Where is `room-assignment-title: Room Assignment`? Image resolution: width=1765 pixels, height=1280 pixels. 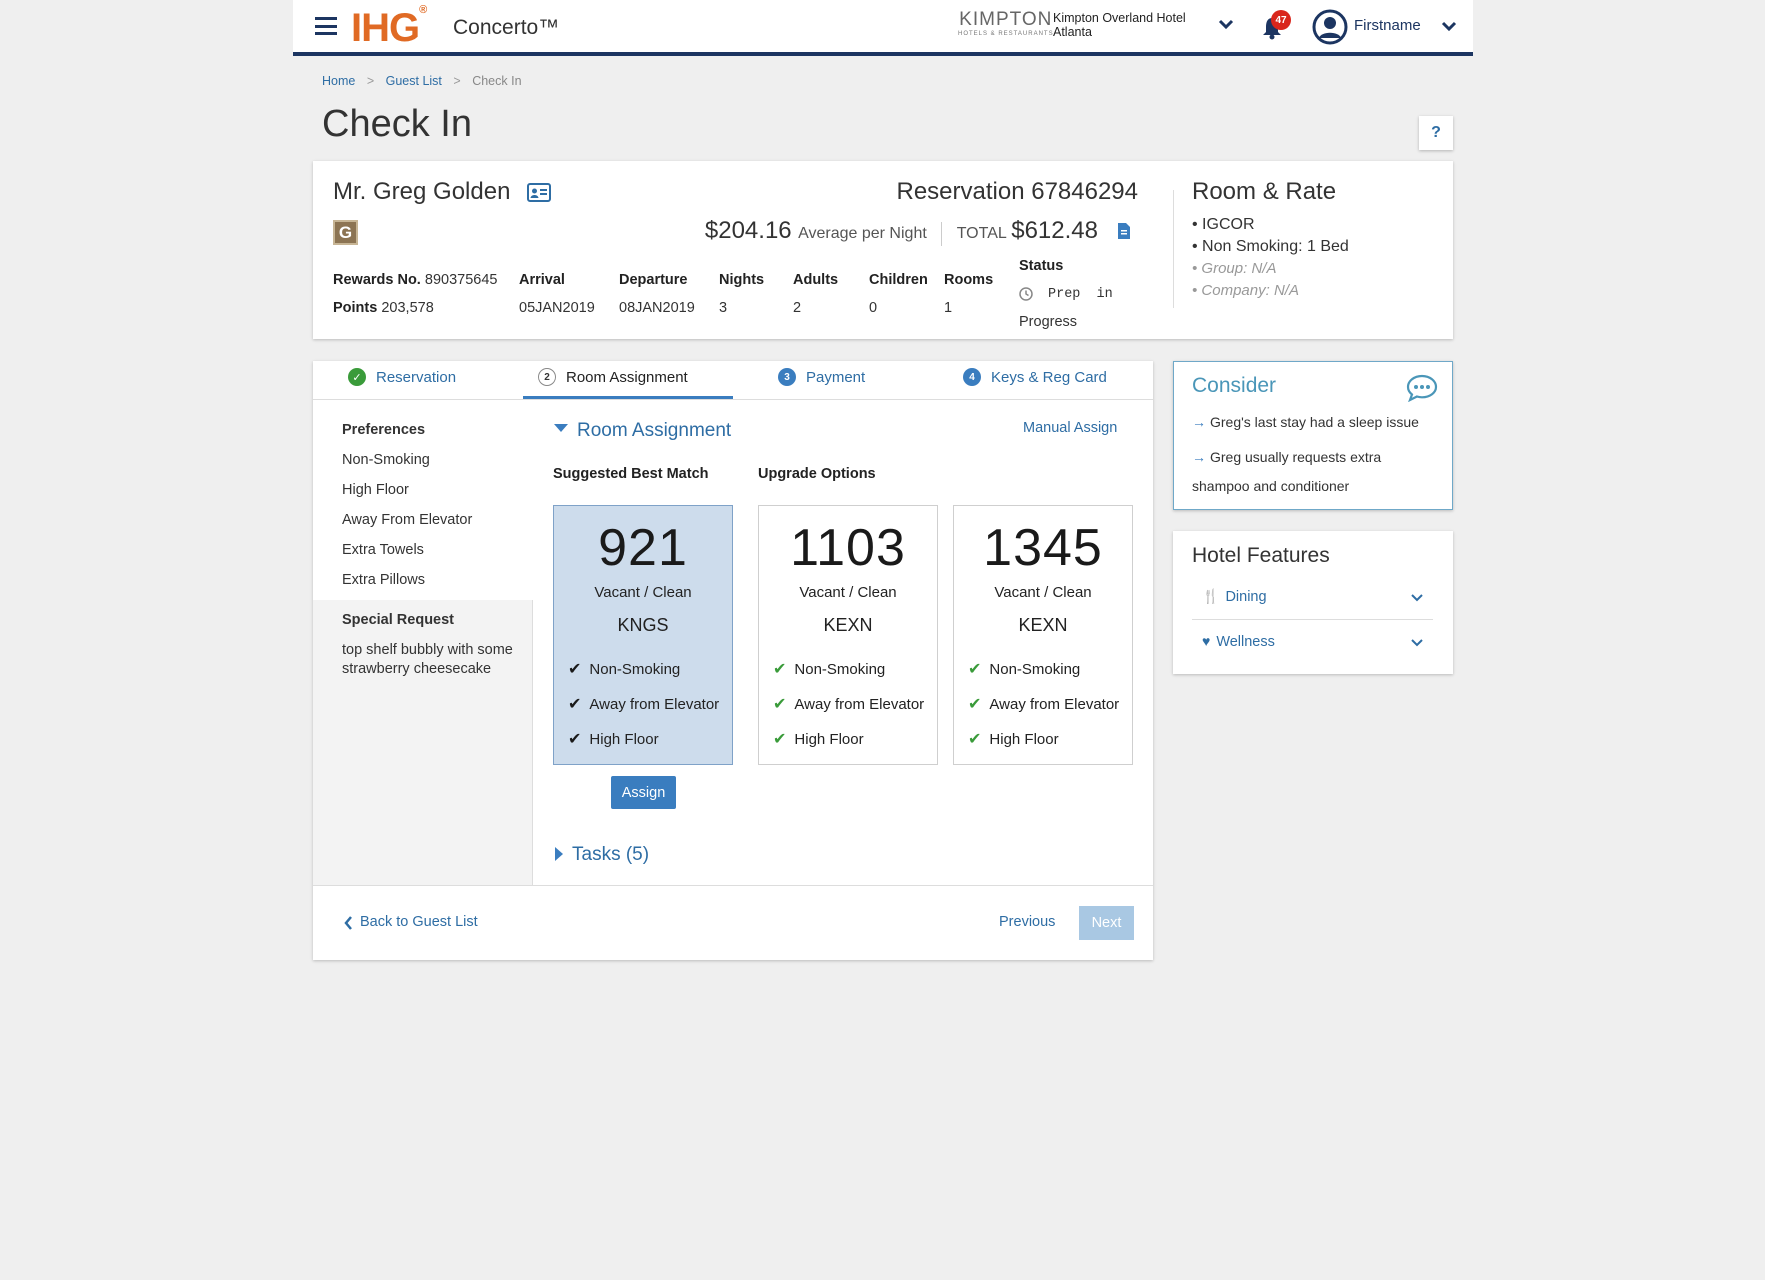 room-assignment-title: Room Assignment is located at coordinates (654, 431).